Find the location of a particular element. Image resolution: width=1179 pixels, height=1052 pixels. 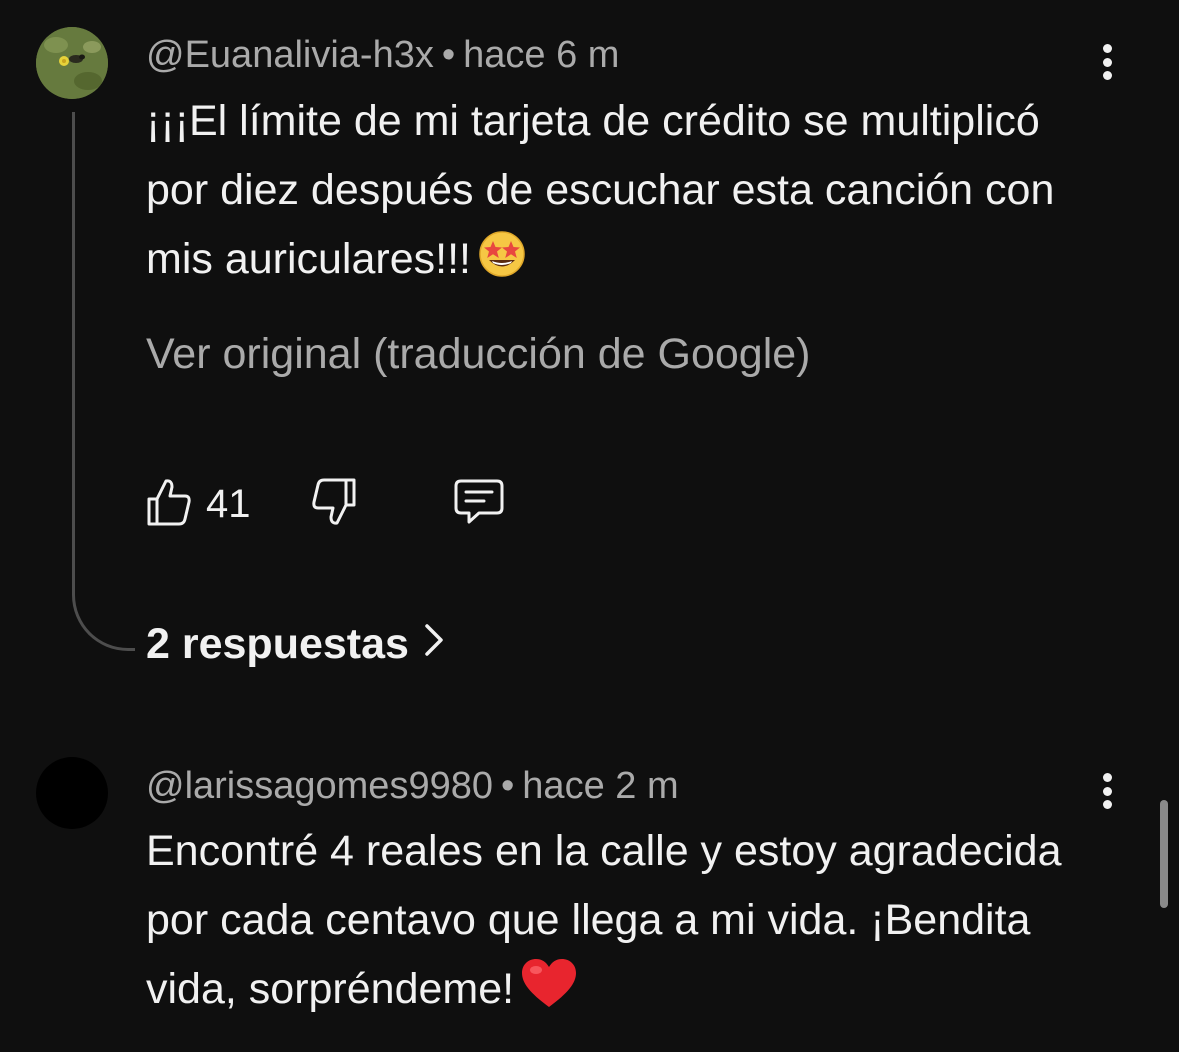

comment-actions: 41 is located at coordinates (325, 504).